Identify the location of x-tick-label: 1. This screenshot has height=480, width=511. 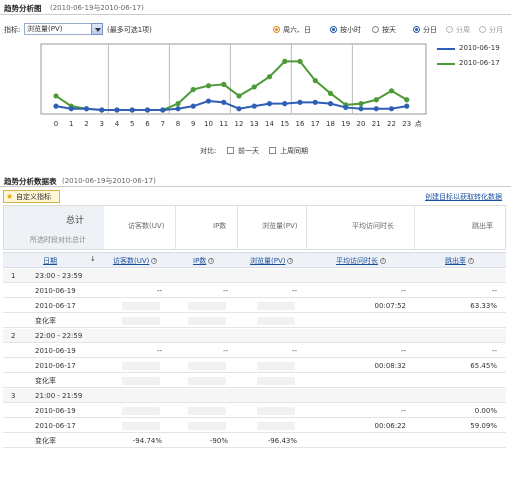
(71, 124).